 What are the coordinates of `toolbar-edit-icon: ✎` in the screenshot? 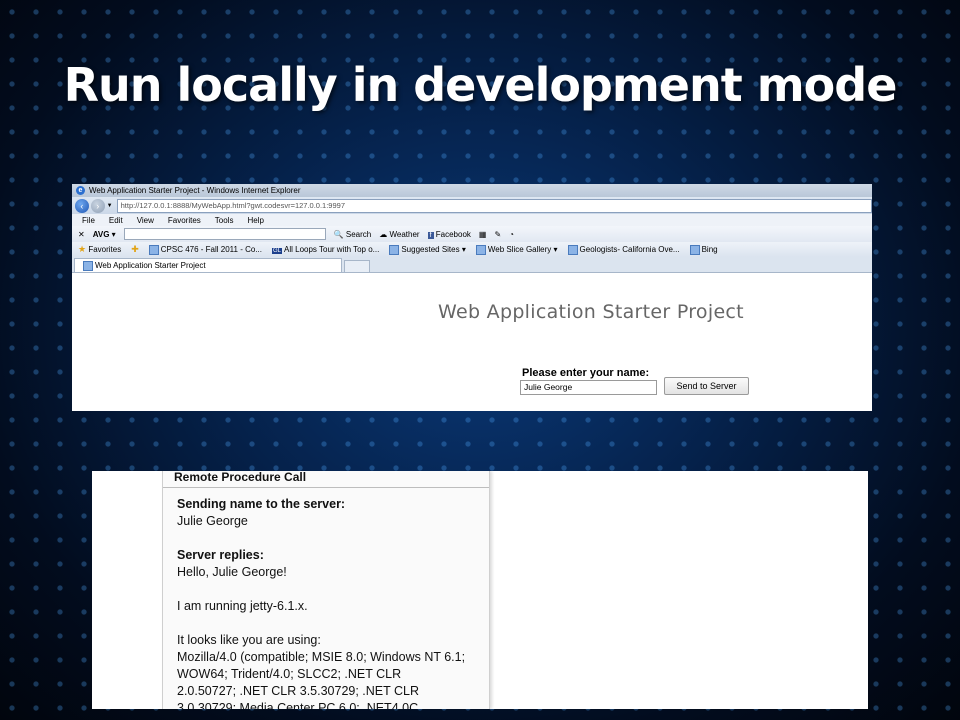 It's located at (497, 234).